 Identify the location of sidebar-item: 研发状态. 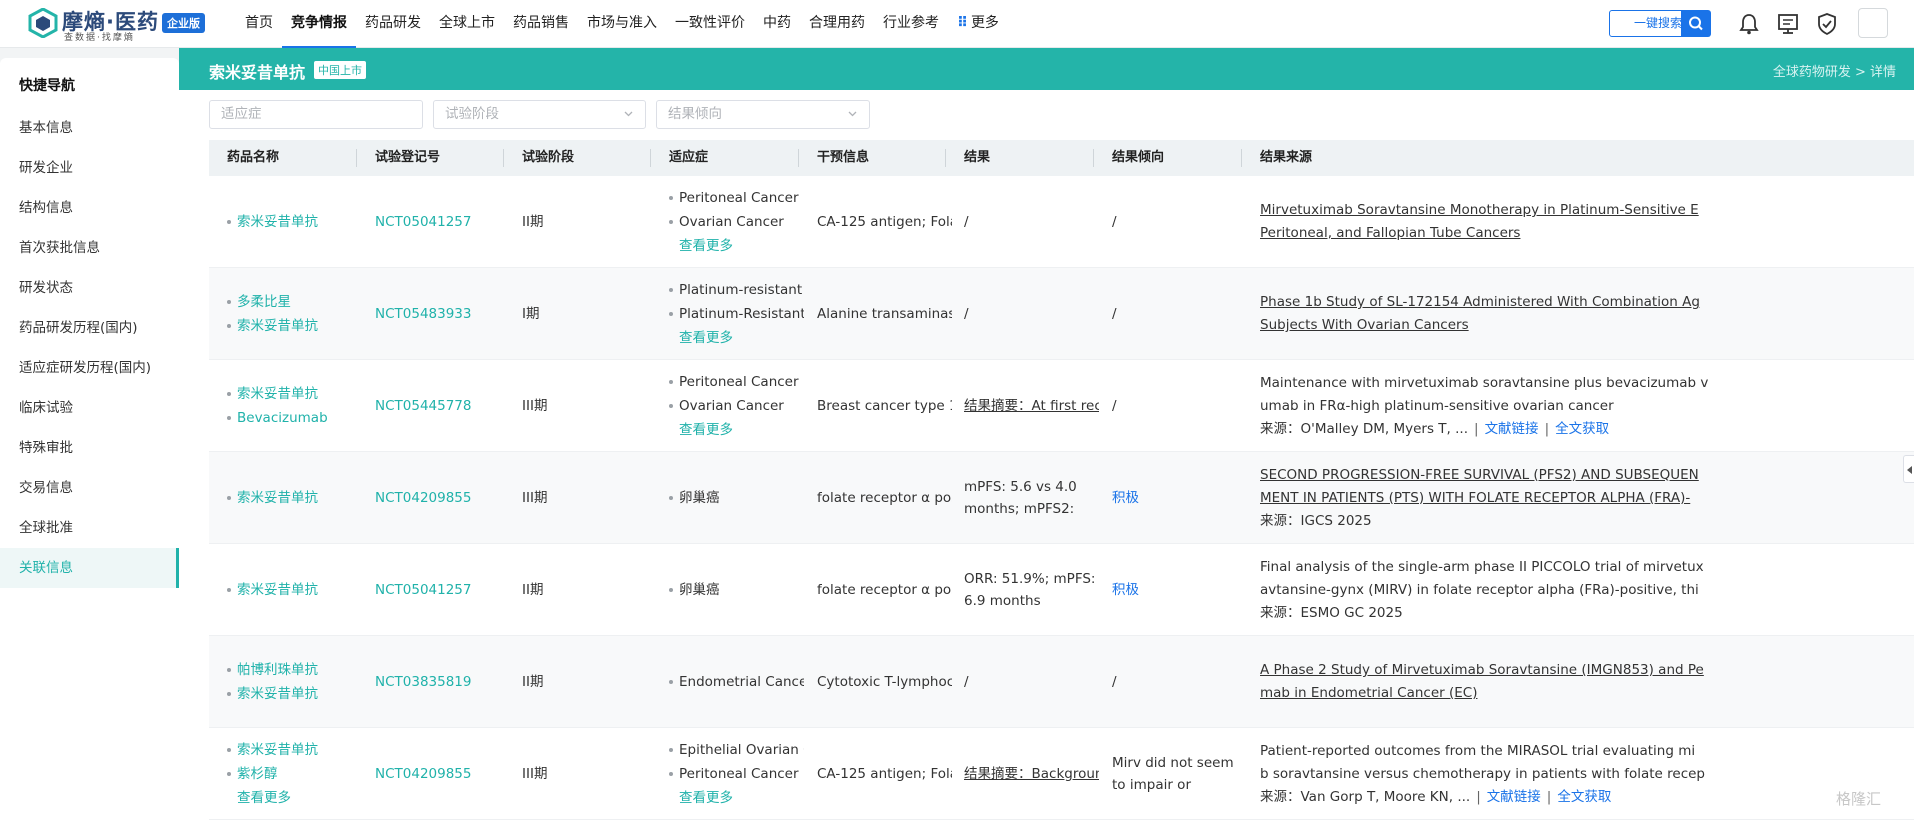
(89, 288).